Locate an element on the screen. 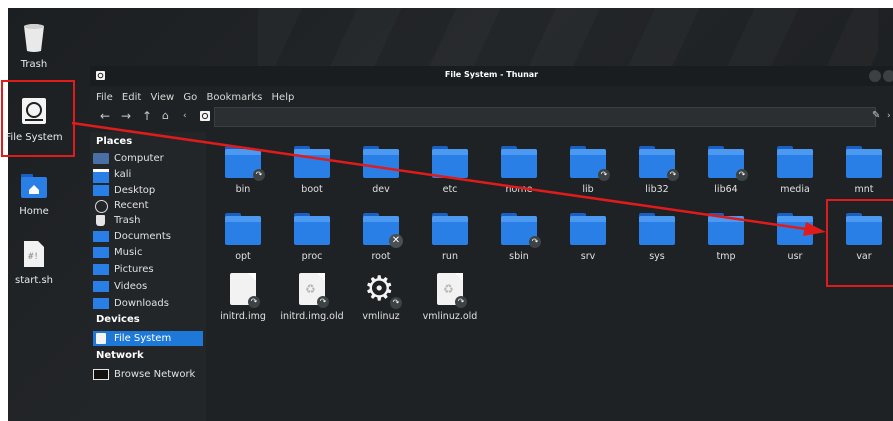 The width and height of the screenshot is (893, 421). desktop-icon-start-sh: #! start.sh is located at coordinates (35, 263).